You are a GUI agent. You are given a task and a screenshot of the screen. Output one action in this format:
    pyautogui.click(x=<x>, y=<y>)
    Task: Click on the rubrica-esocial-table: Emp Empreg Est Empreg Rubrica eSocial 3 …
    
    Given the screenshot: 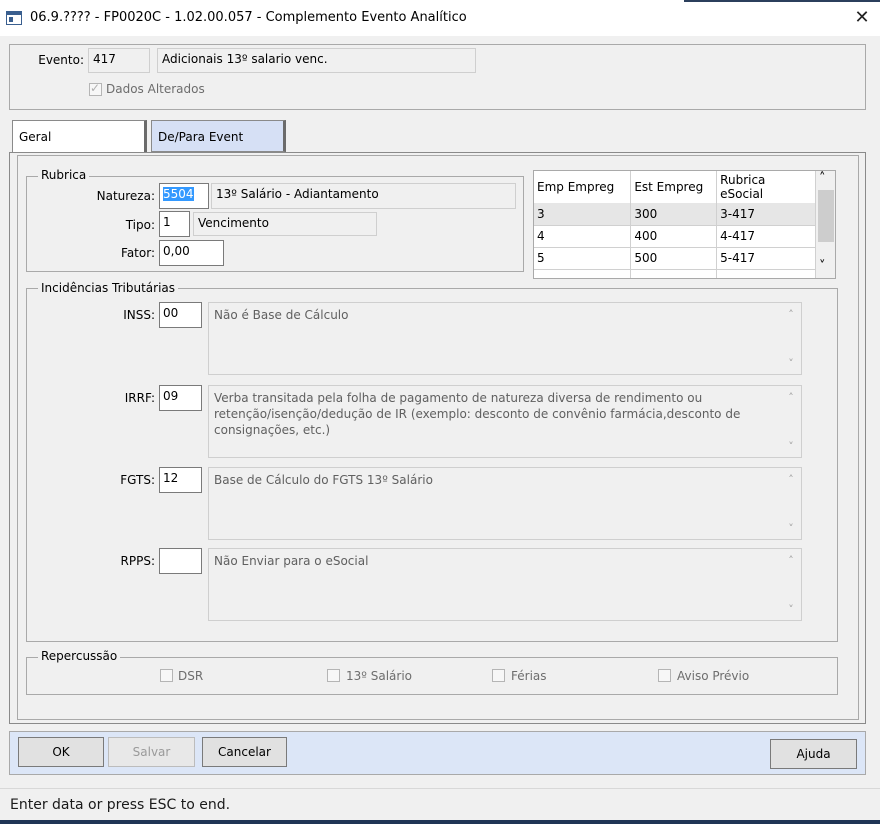 What is the action you would take?
    pyautogui.click(x=684, y=224)
    